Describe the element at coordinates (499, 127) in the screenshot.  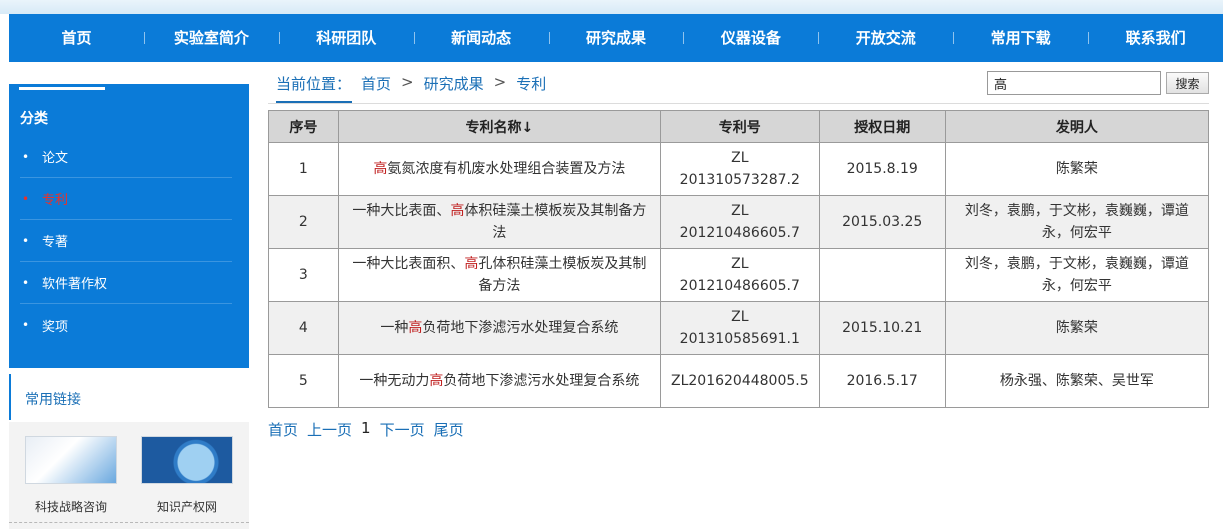
I see `header-name: 专利名称↓` at that location.